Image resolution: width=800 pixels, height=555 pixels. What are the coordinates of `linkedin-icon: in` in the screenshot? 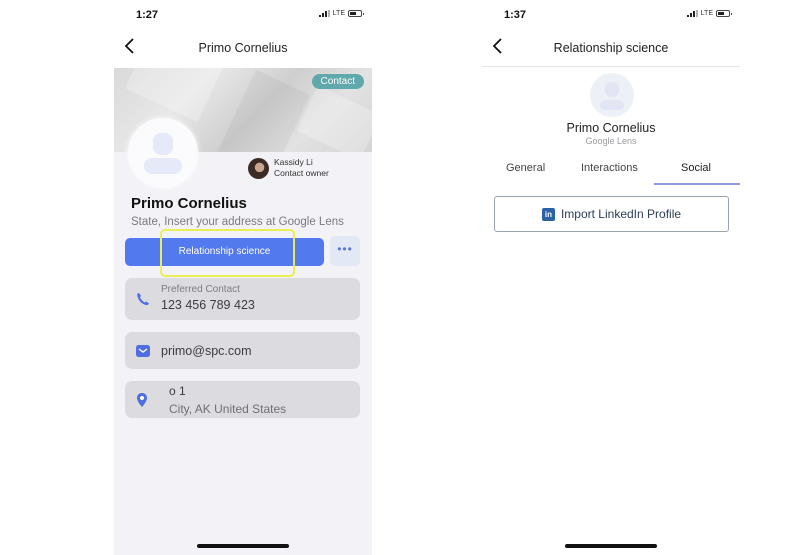 It's located at (548, 214).